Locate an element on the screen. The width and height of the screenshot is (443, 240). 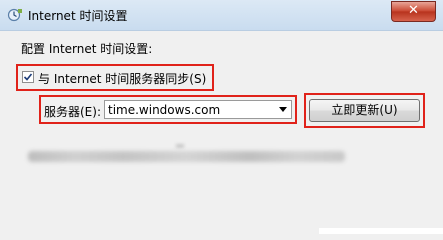
sync-checkbox-row: 与 Internet 时间服务器同步(S) is located at coordinates (115, 77).